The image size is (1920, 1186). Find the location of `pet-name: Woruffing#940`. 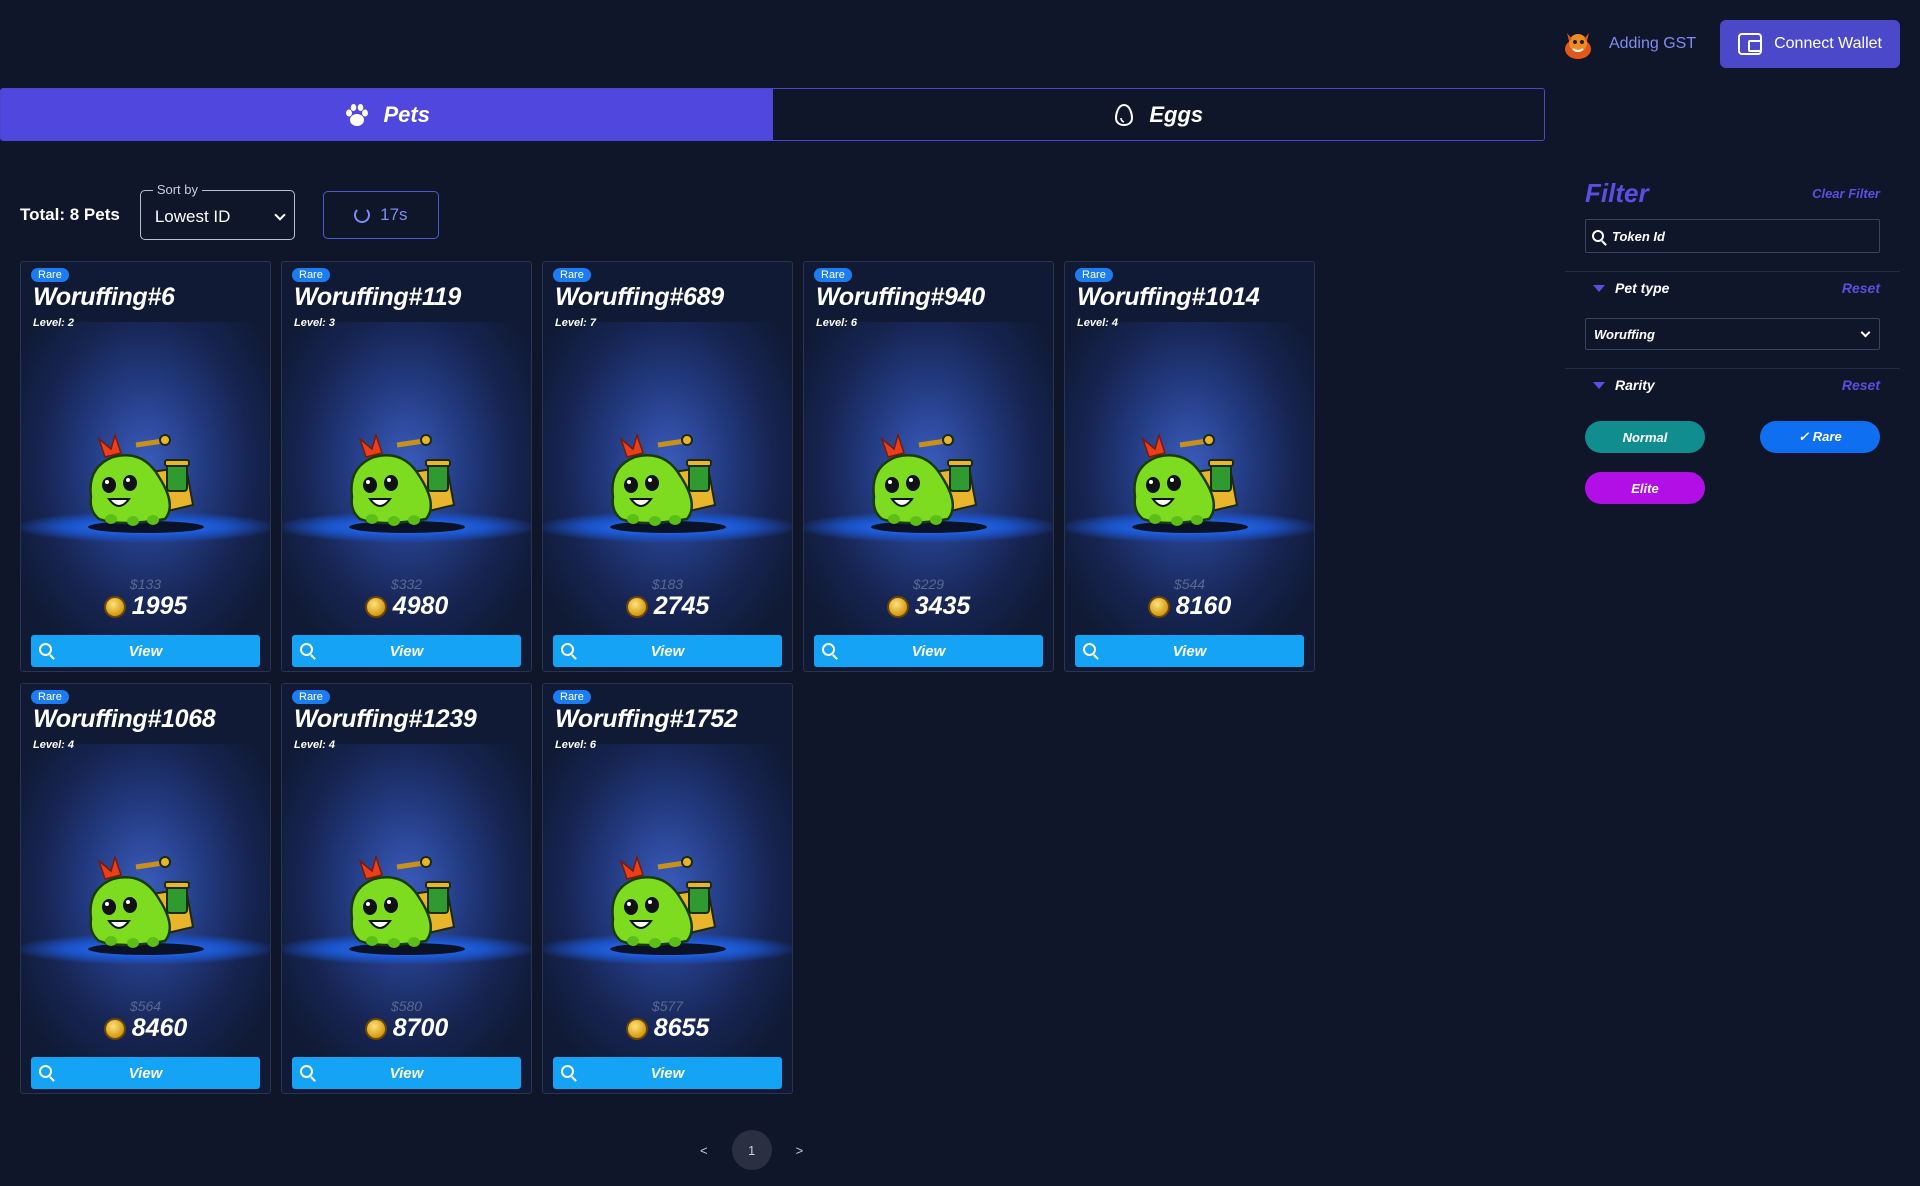

pet-name: Woruffing#940 is located at coordinates (900, 297).